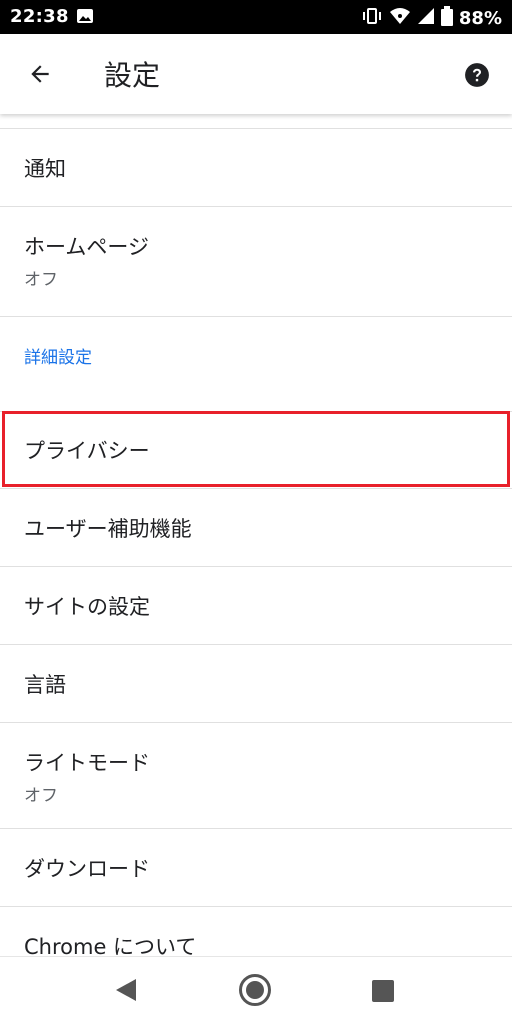 The image size is (512, 1025). What do you see at coordinates (87, 868) in the screenshot?
I see `settings-item-label: ダウンロード` at bounding box center [87, 868].